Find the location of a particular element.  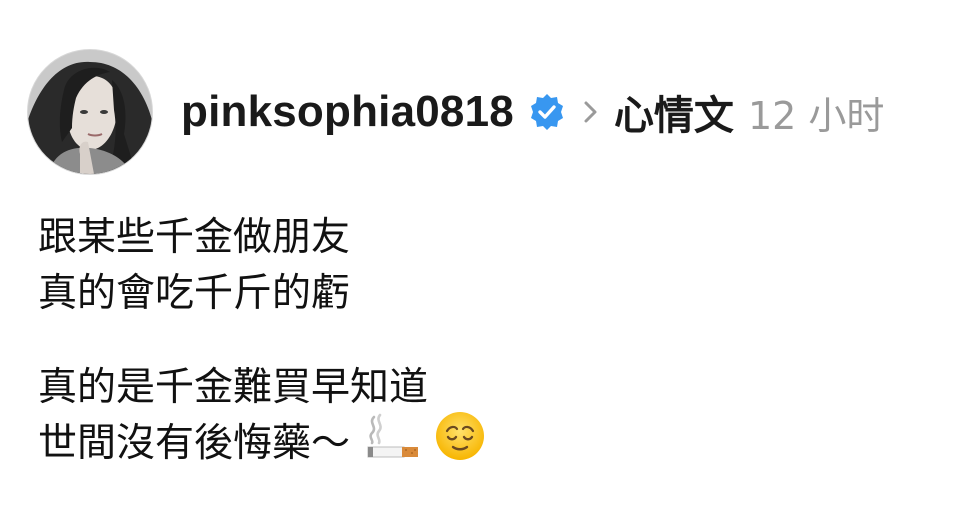

post-timestamp: 12 小时 is located at coordinates (816, 115).